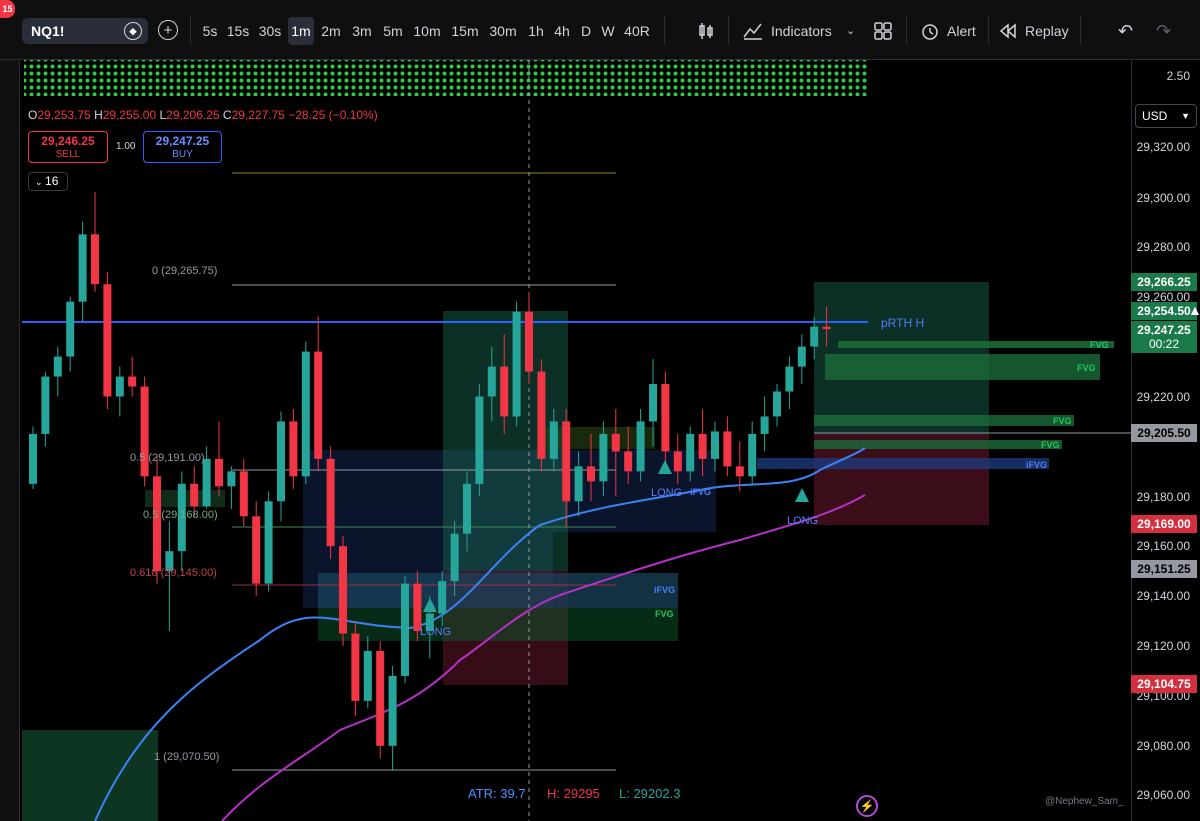 This screenshot has width=1200, height=821. What do you see at coordinates (238, 31) in the screenshot?
I see `interval-15s: 15s` at bounding box center [238, 31].